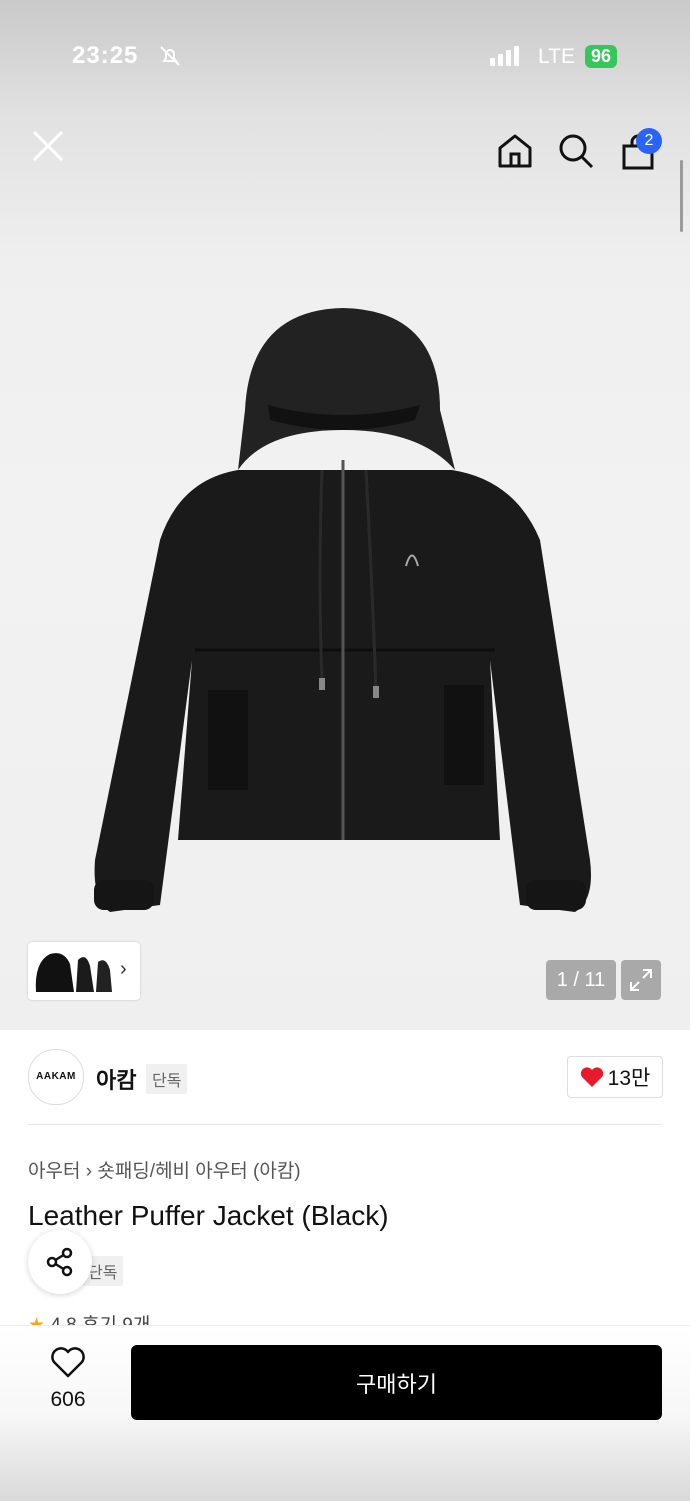  What do you see at coordinates (68, 1399) in the screenshot?
I see `wishlist-count: 606` at bounding box center [68, 1399].